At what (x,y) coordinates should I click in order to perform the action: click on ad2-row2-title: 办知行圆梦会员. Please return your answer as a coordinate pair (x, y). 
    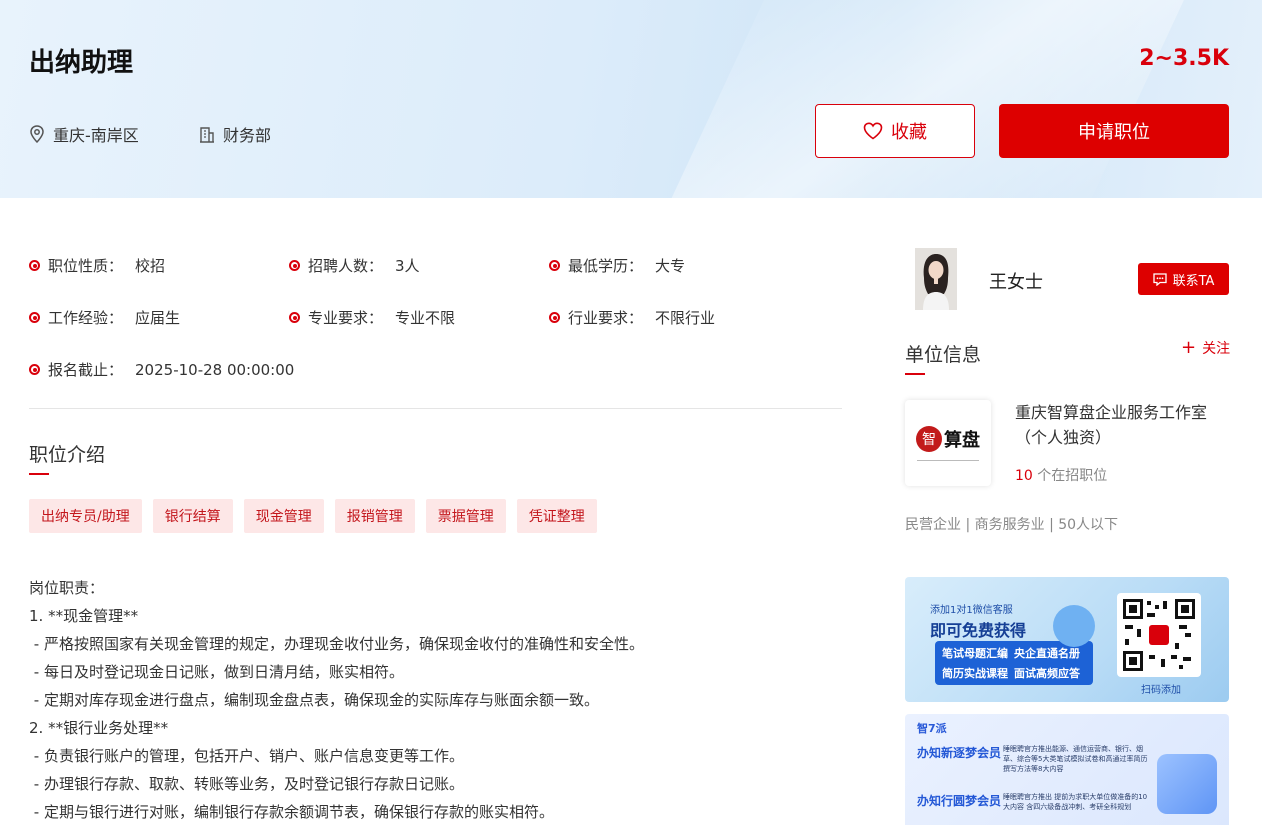
    Looking at the image, I should click on (959, 801).